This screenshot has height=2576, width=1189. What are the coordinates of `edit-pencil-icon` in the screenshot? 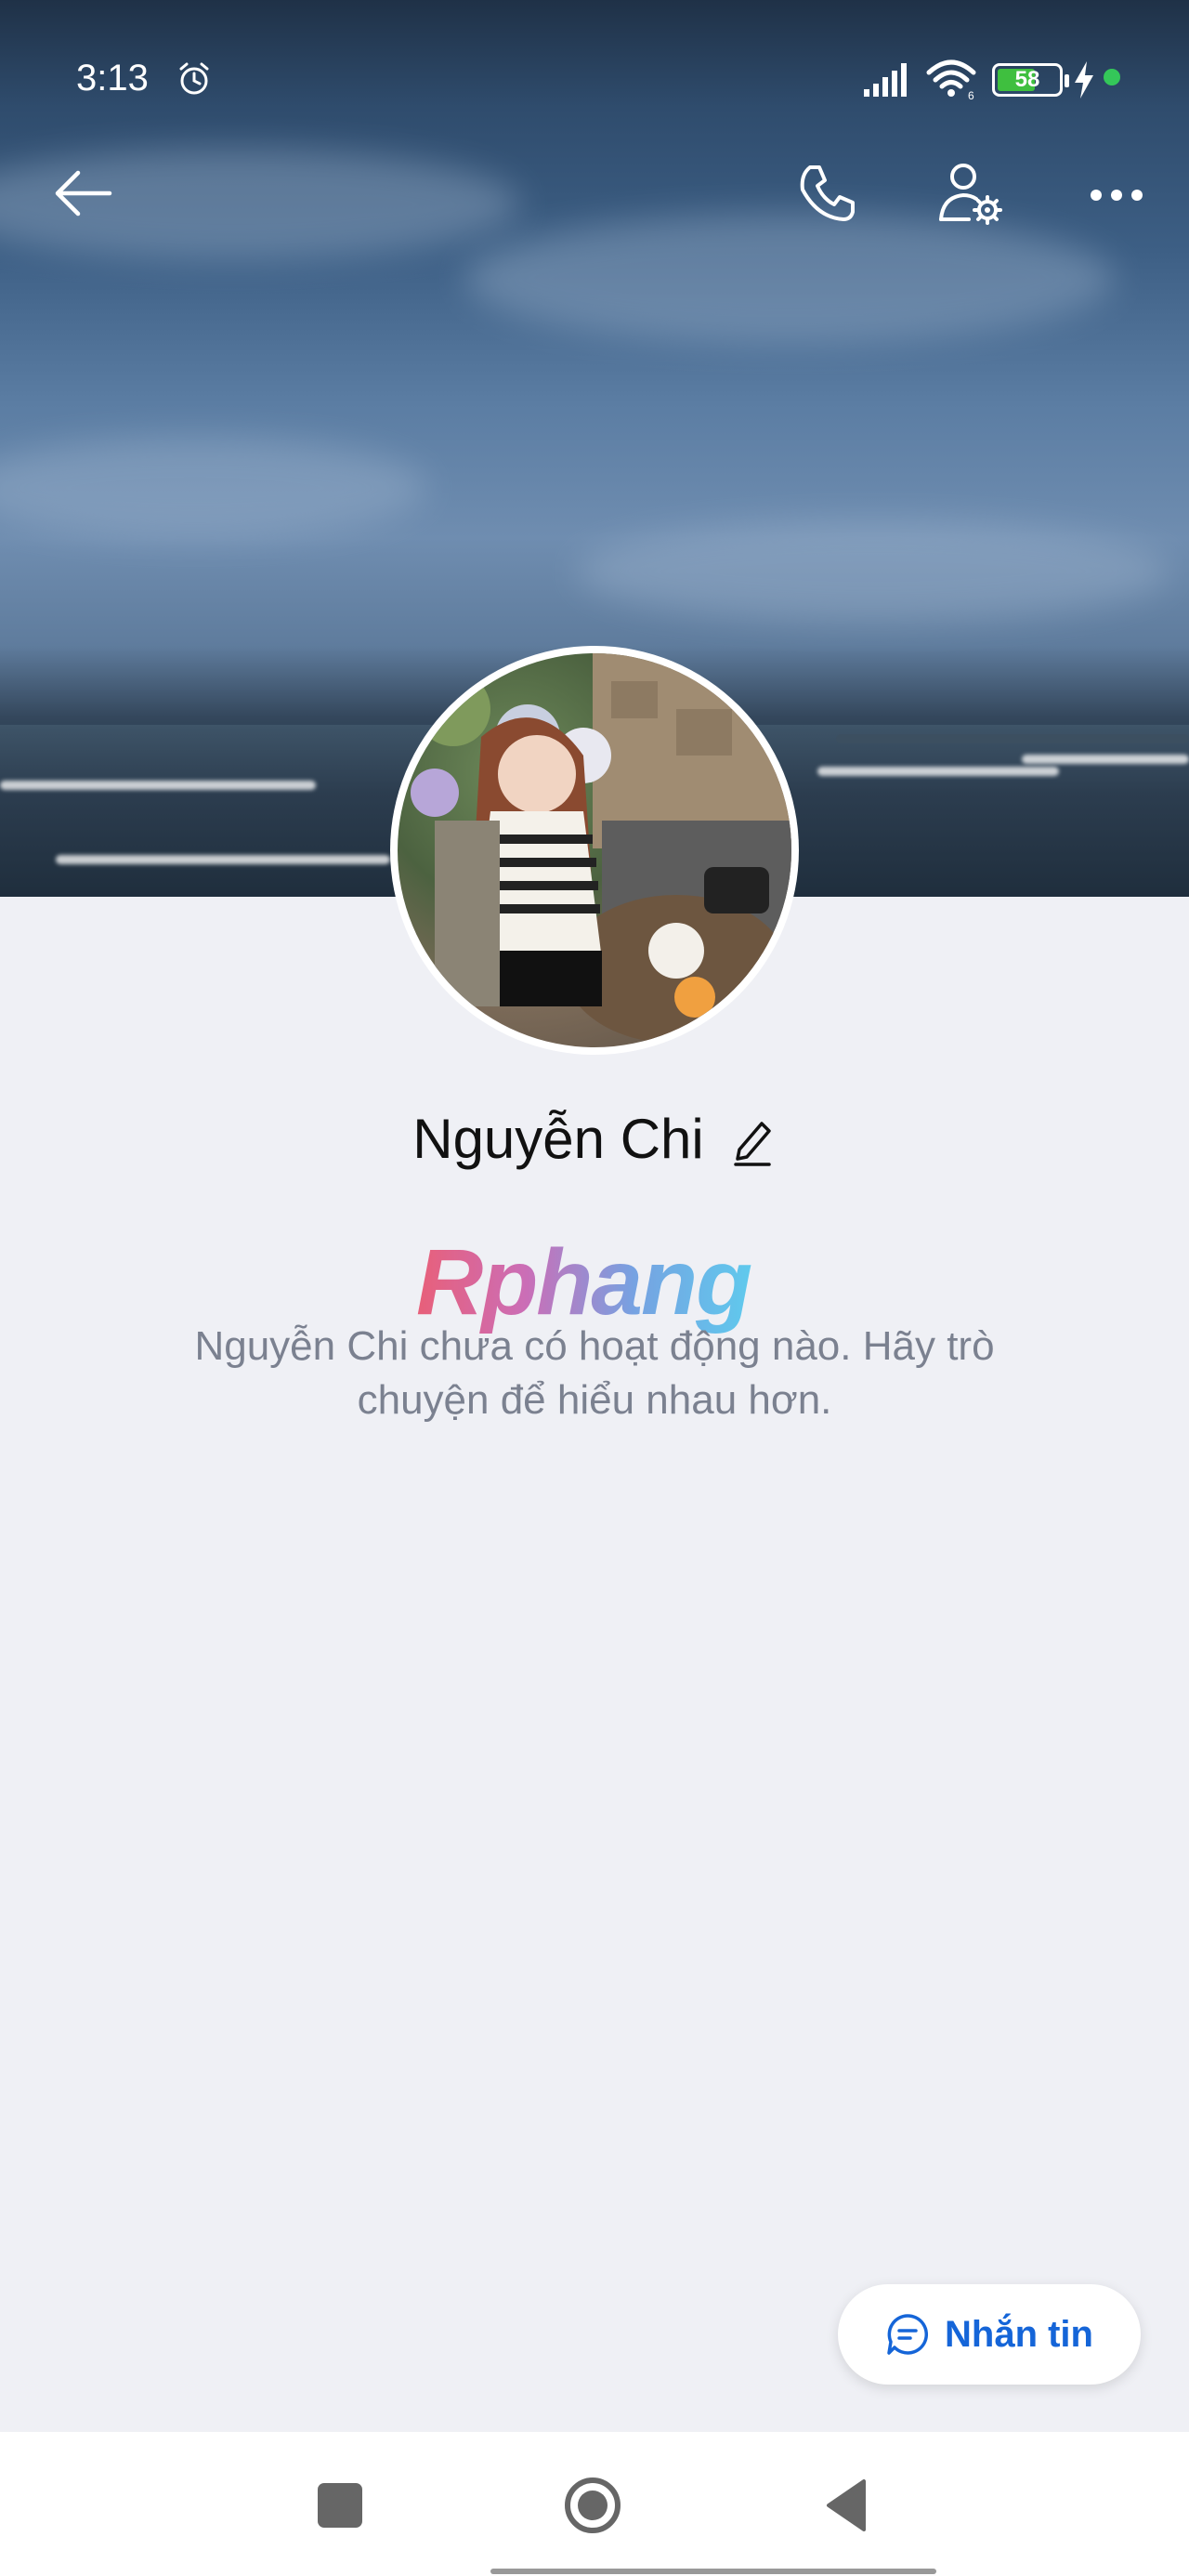 It's located at (752, 1138).